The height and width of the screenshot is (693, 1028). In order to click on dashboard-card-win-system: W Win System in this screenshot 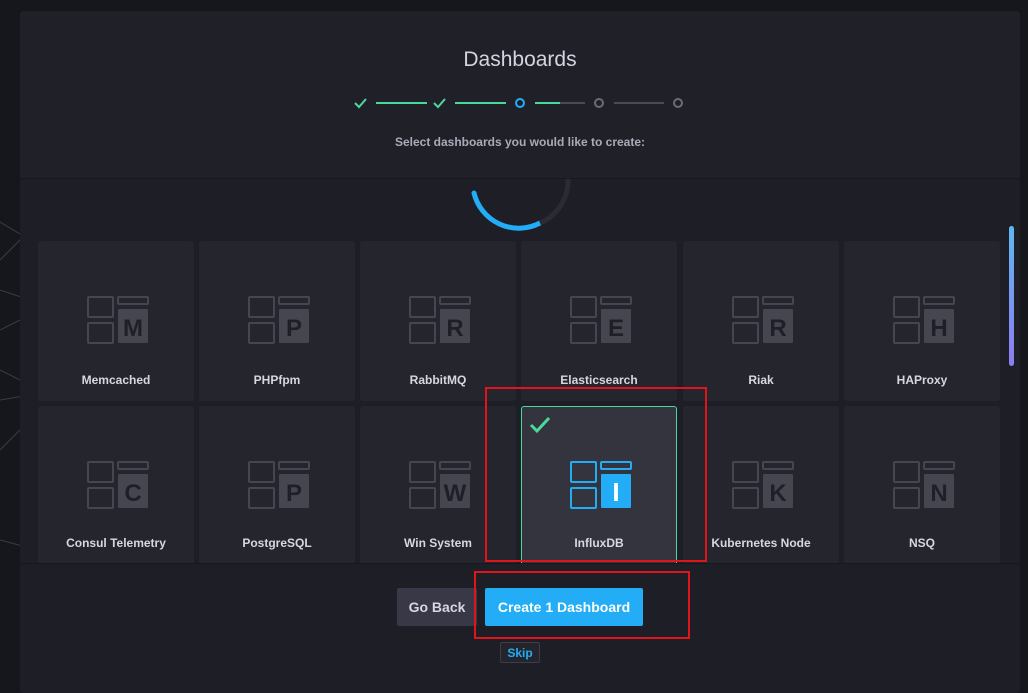, I will do `click(438, 486)`.